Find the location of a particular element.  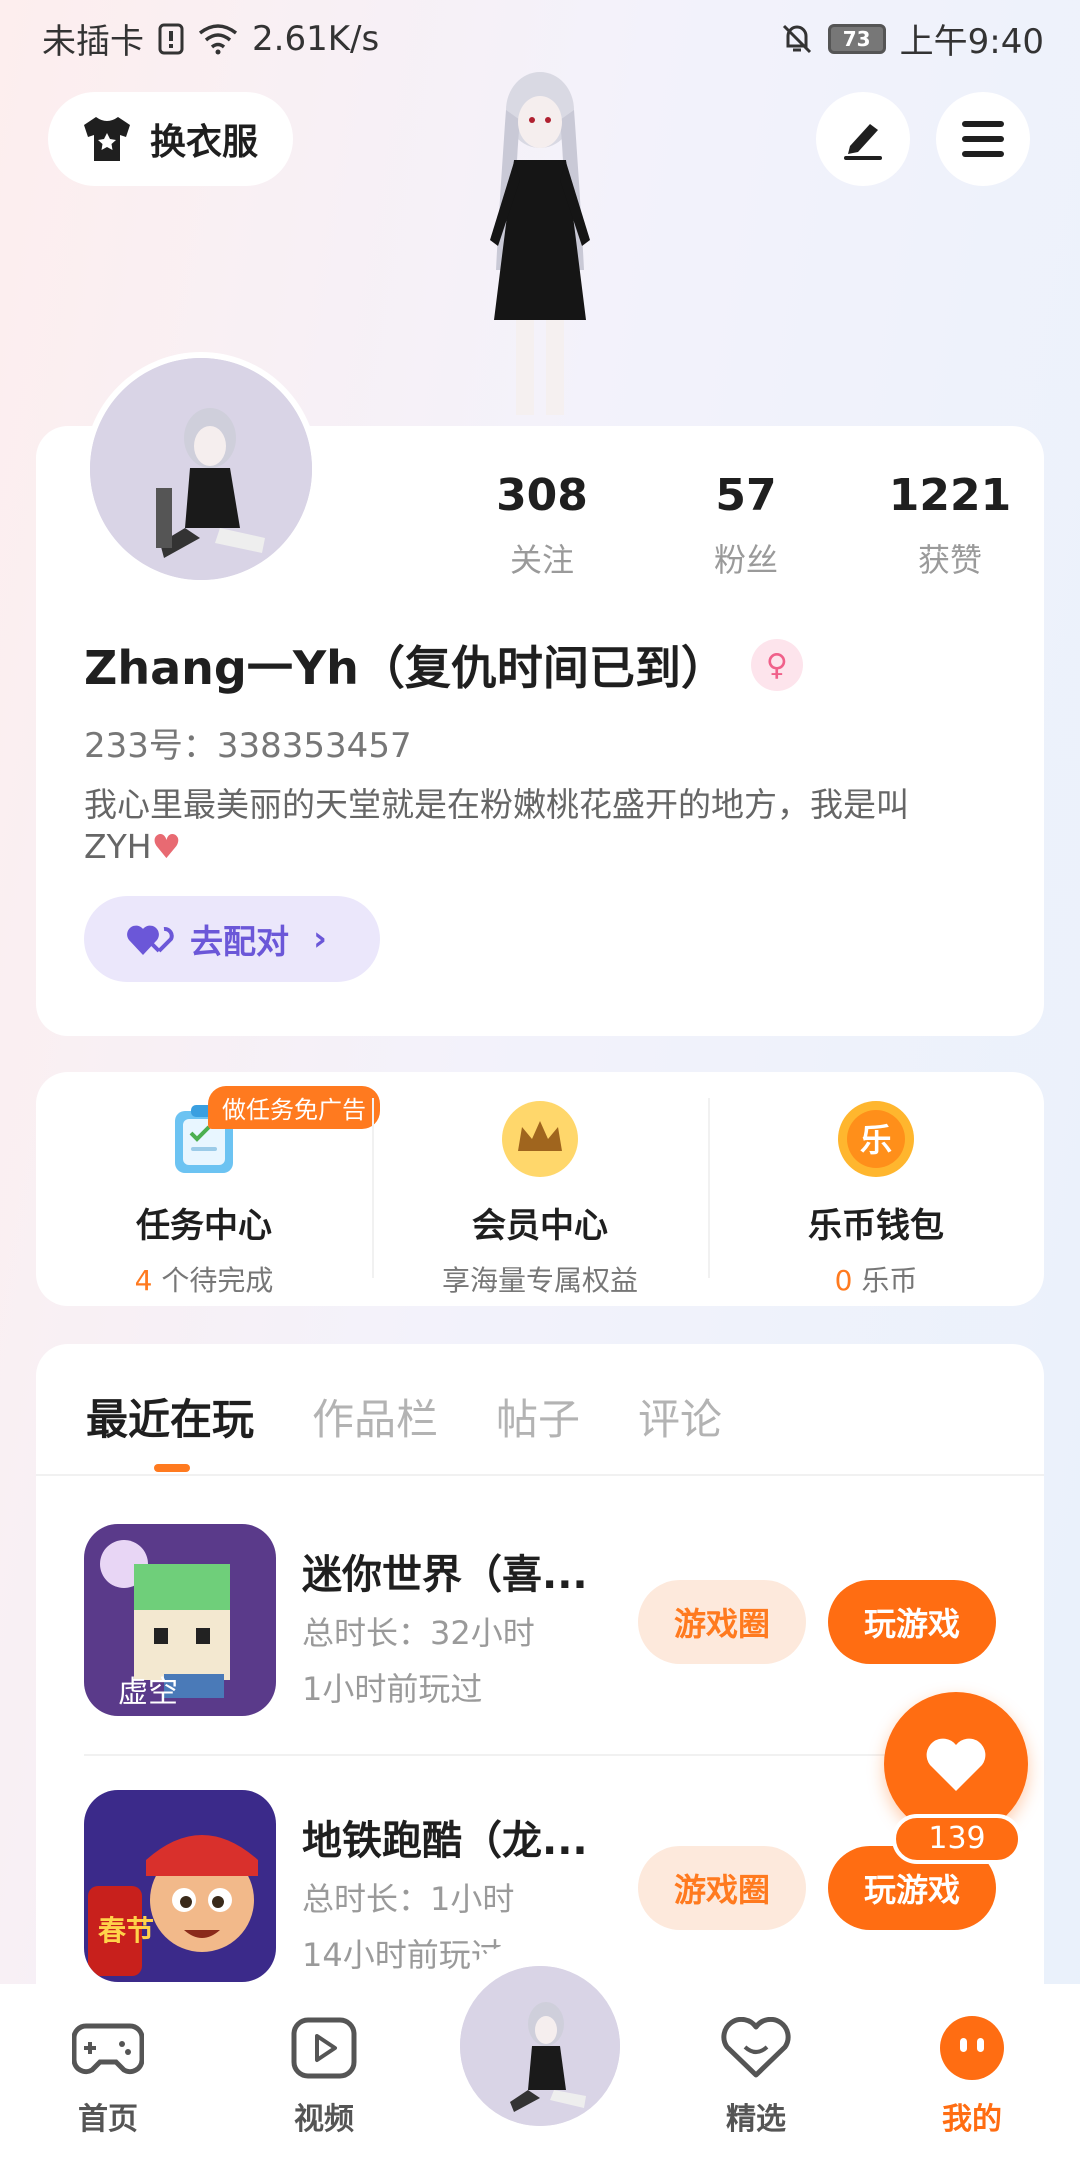

tab-posts: 帖子 is located at coordinates (538, 1416).